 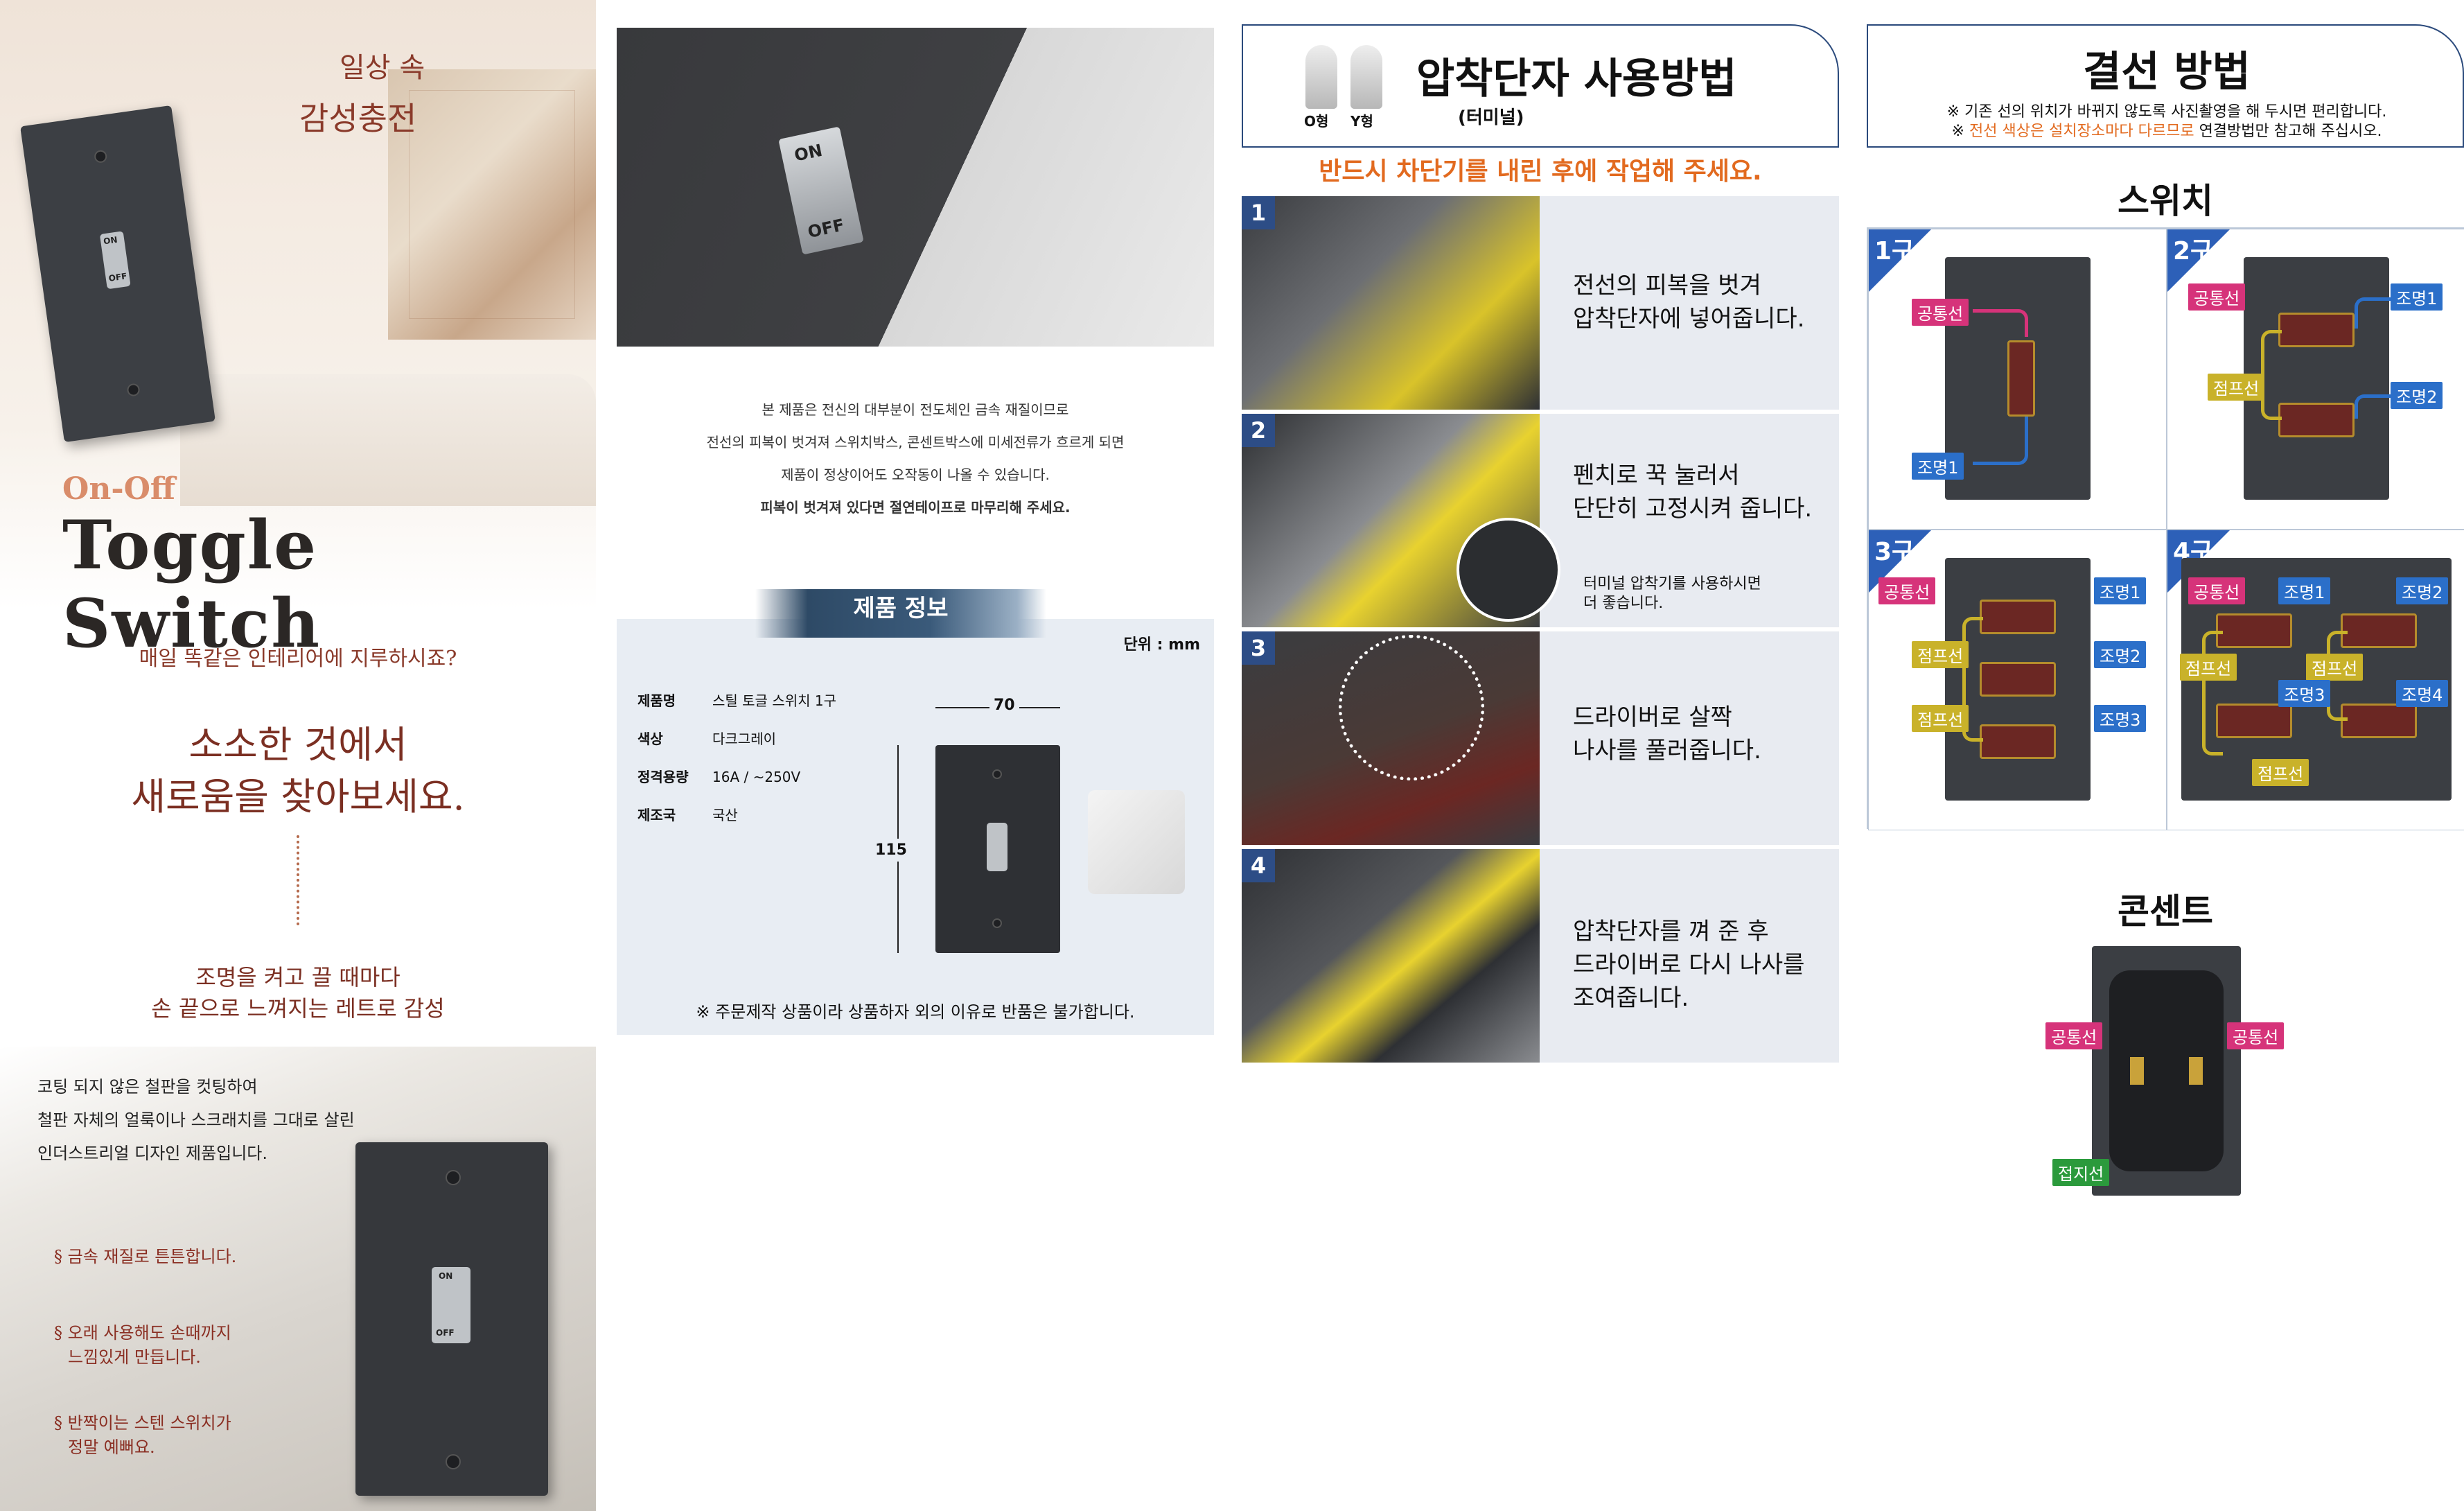 What do you see at coordinates (2196, 1071) in the screenshot?
I see `outlet-terminal` at bounding box center [2196, 1071].